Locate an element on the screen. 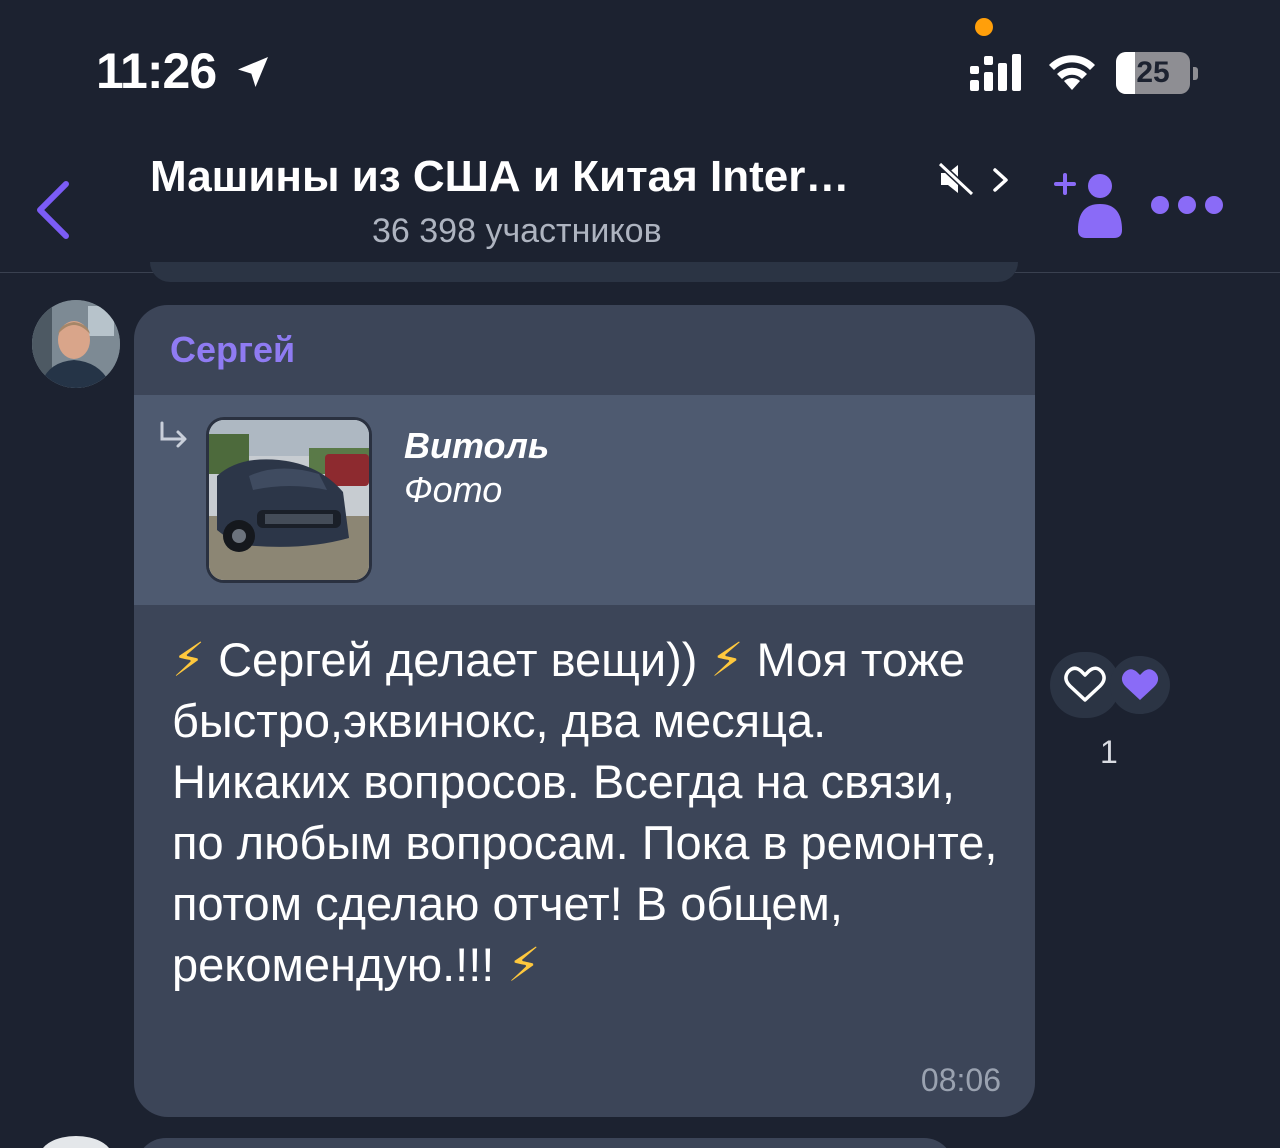 The height and width of the screenshot is (1148, 1280). forward-arrow-icon is located at coordinates (173, 434).